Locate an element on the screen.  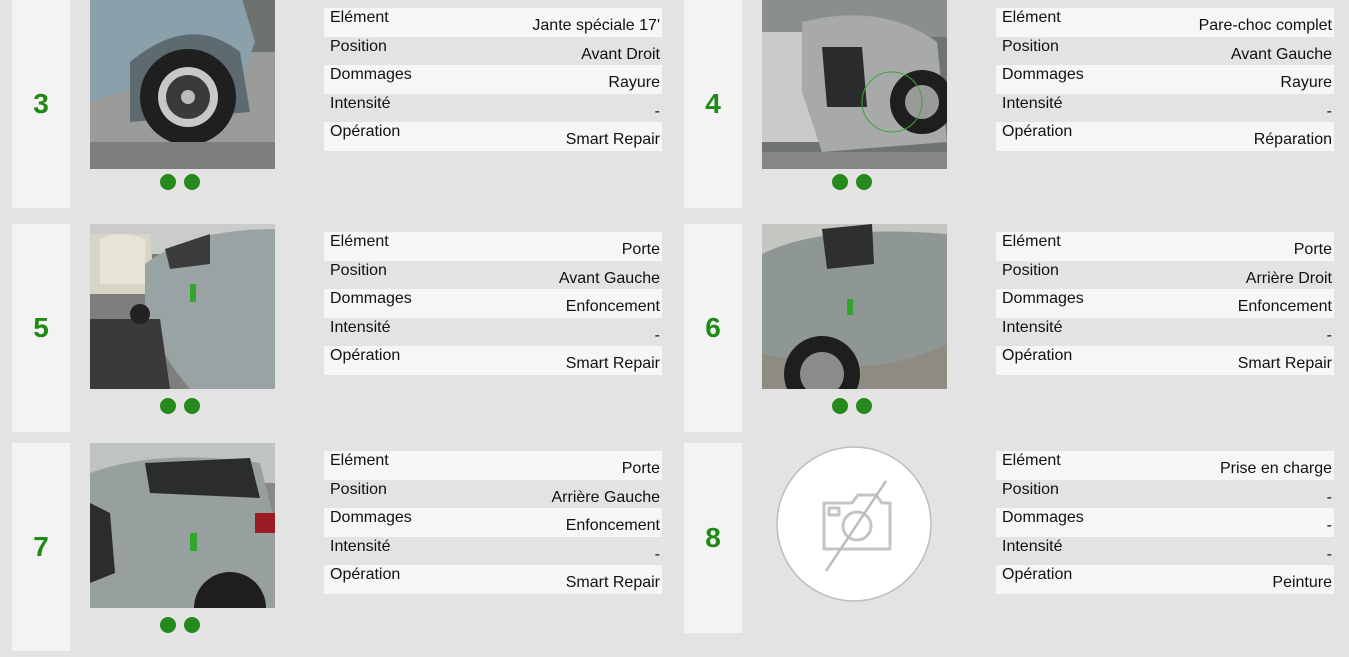
no-photo-icon is located at coordinates (854, 524).